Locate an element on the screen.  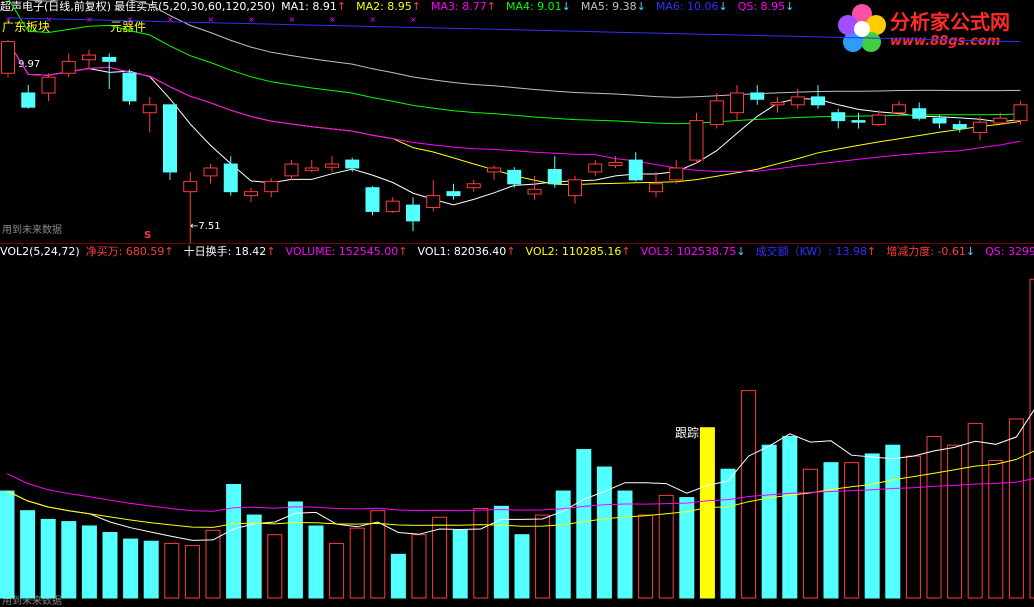
volume-bar-track is located at coordinates (707, 513).